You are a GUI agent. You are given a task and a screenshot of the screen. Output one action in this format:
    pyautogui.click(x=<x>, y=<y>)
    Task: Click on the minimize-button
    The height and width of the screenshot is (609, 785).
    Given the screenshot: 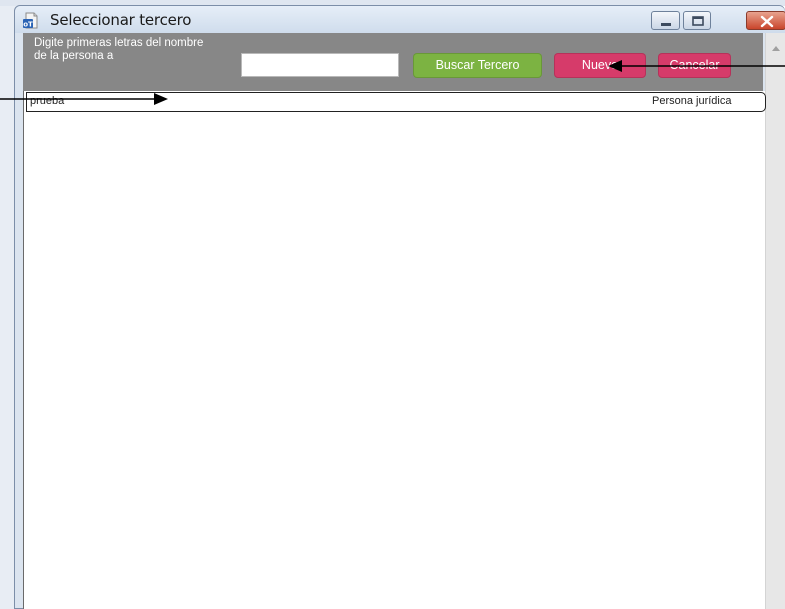 What is the action you would take?
    pyautogui.click(x=665, y=20)
    